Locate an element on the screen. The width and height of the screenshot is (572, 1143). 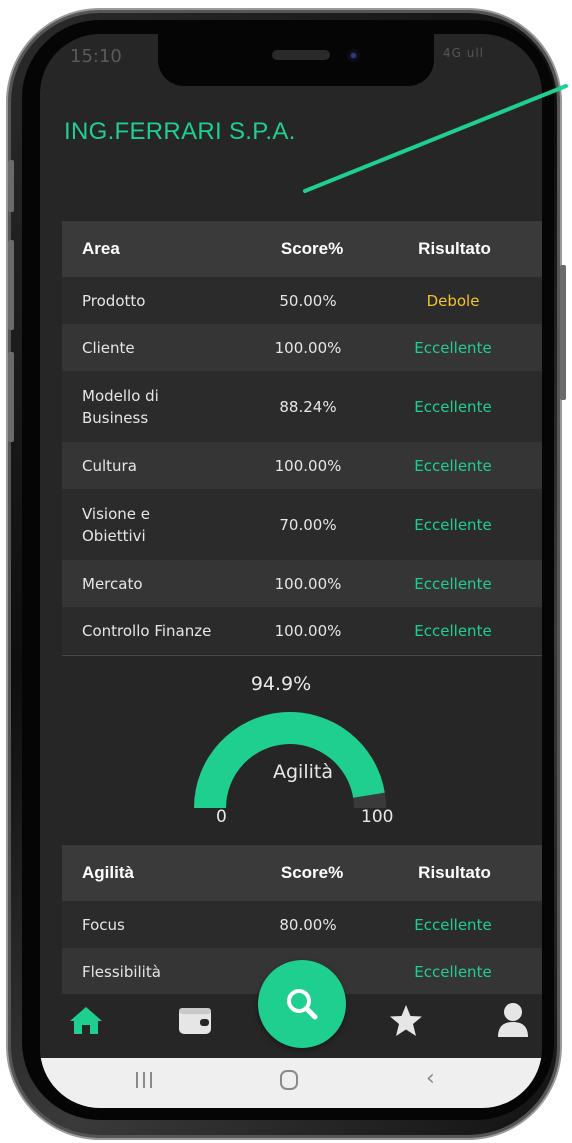
annotation-line is located at coordinates (435, 138).